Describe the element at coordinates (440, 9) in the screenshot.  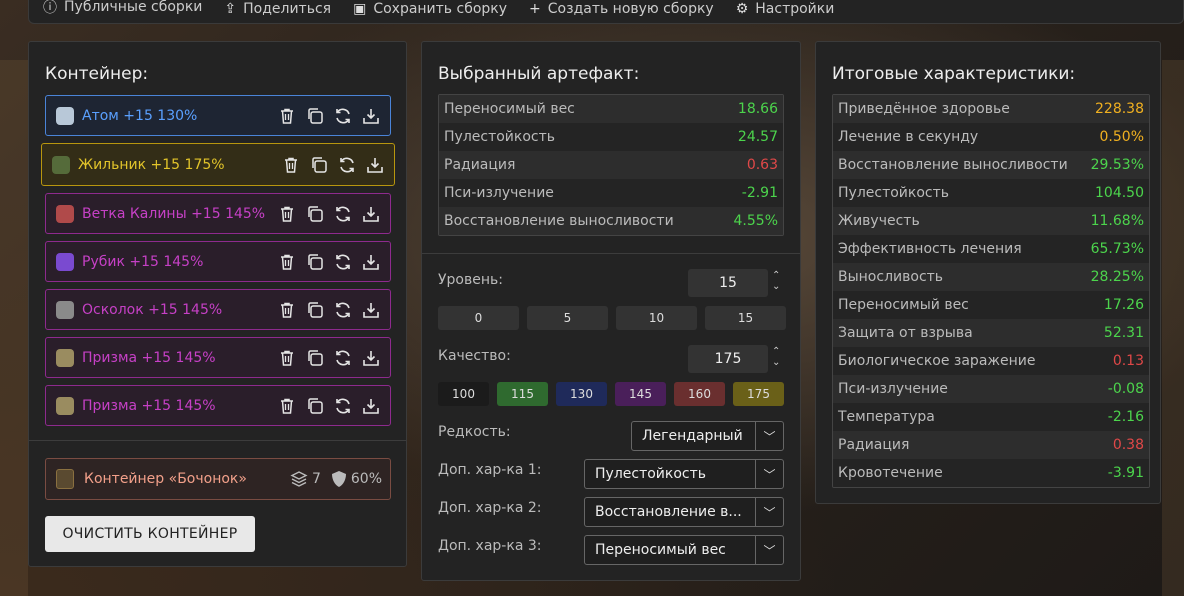
I see `nav-label: Сохранить сборку` at that location.